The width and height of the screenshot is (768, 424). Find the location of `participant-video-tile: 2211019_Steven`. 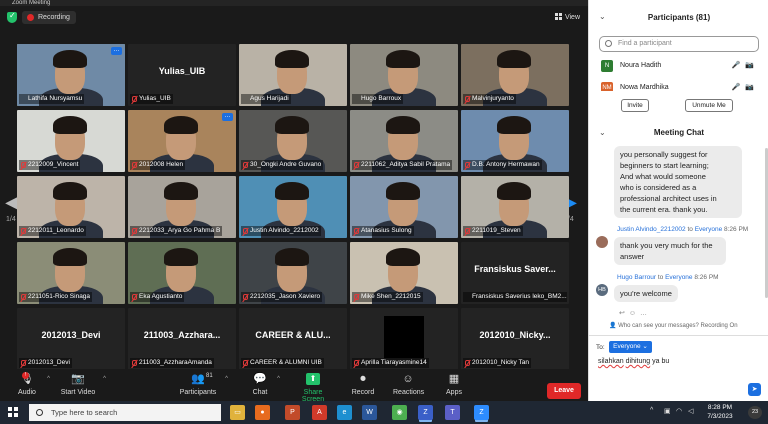

participant-video-tile: 2211019_Steven is located at coordinates (515, 207).